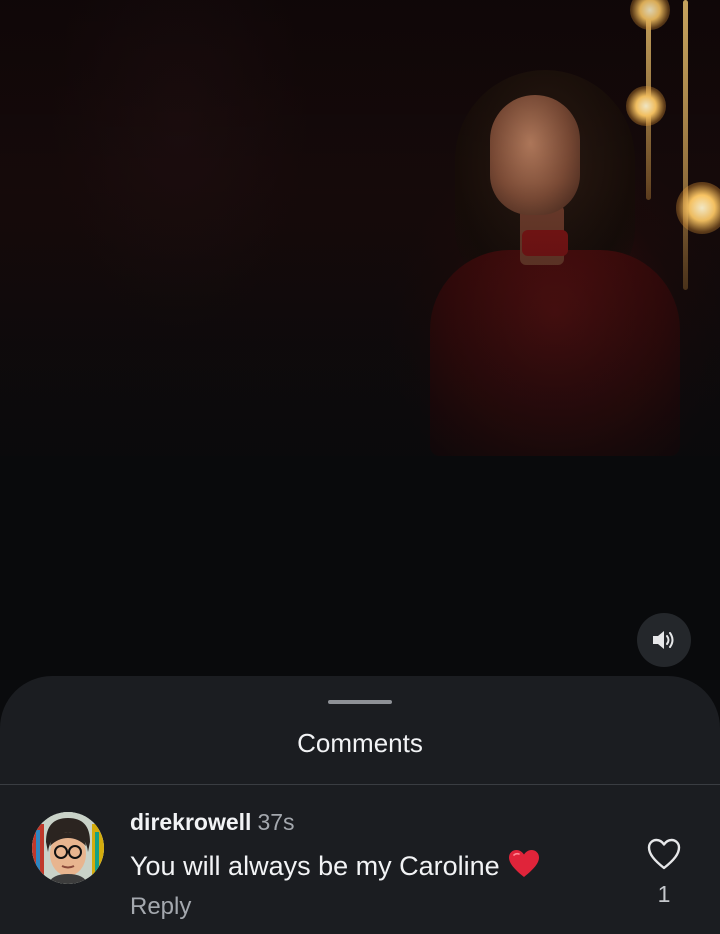  What do you see at coordinates (315, 866) in the screenshot?
I see `comment-text: You will always be my Caroline` at bounding box center [315, 866].